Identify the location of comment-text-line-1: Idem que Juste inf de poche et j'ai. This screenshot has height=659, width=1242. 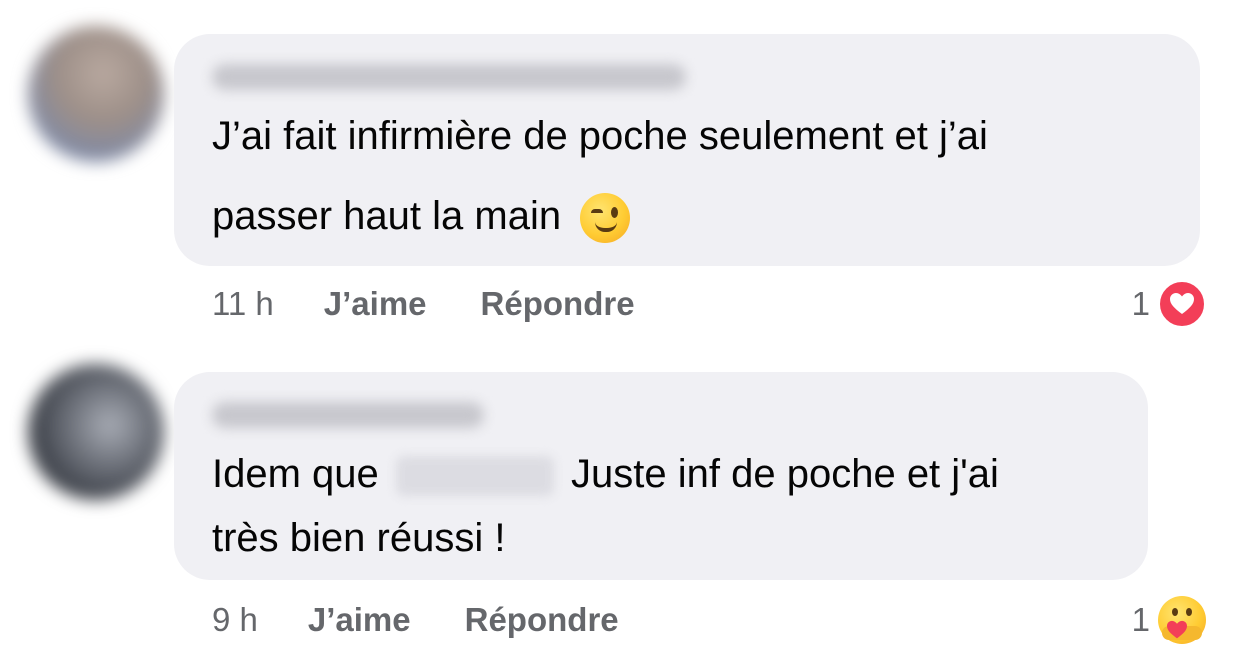
(605, 474).